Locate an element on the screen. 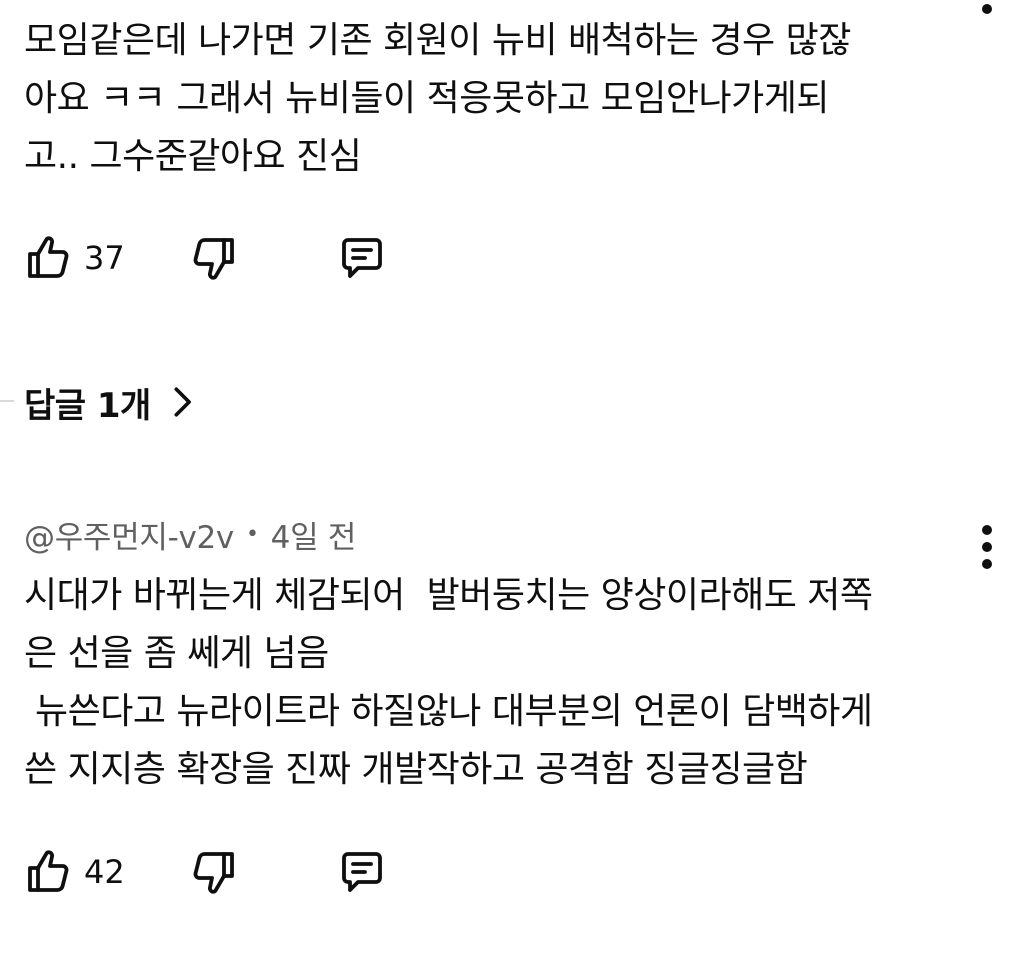 The height and width of the screenshot is (953, 1034). comment-top-actions: 37 is located at coordinates (205, 258).